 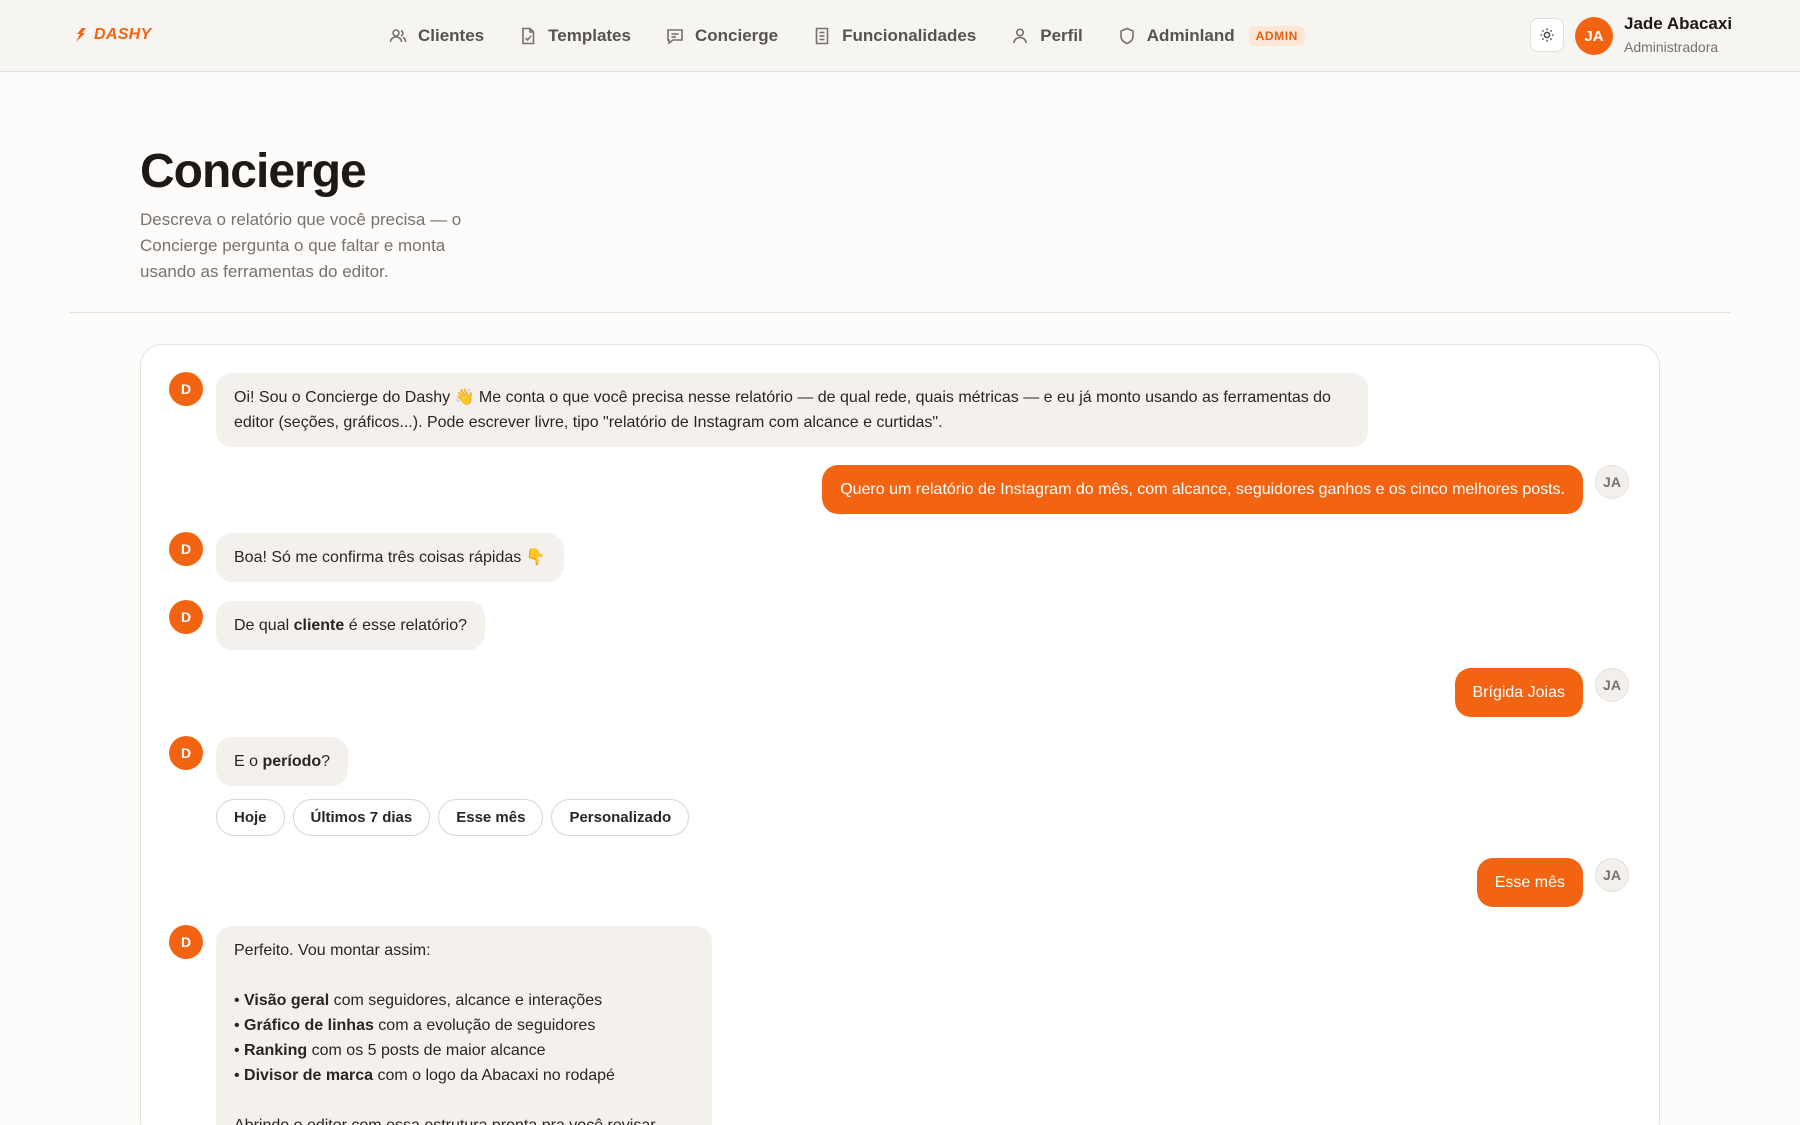 What do you see at coordinates (1518, 692) in the screenshot?
I see `user-message: Brígida Joias` at bounding box center [1518, 692].